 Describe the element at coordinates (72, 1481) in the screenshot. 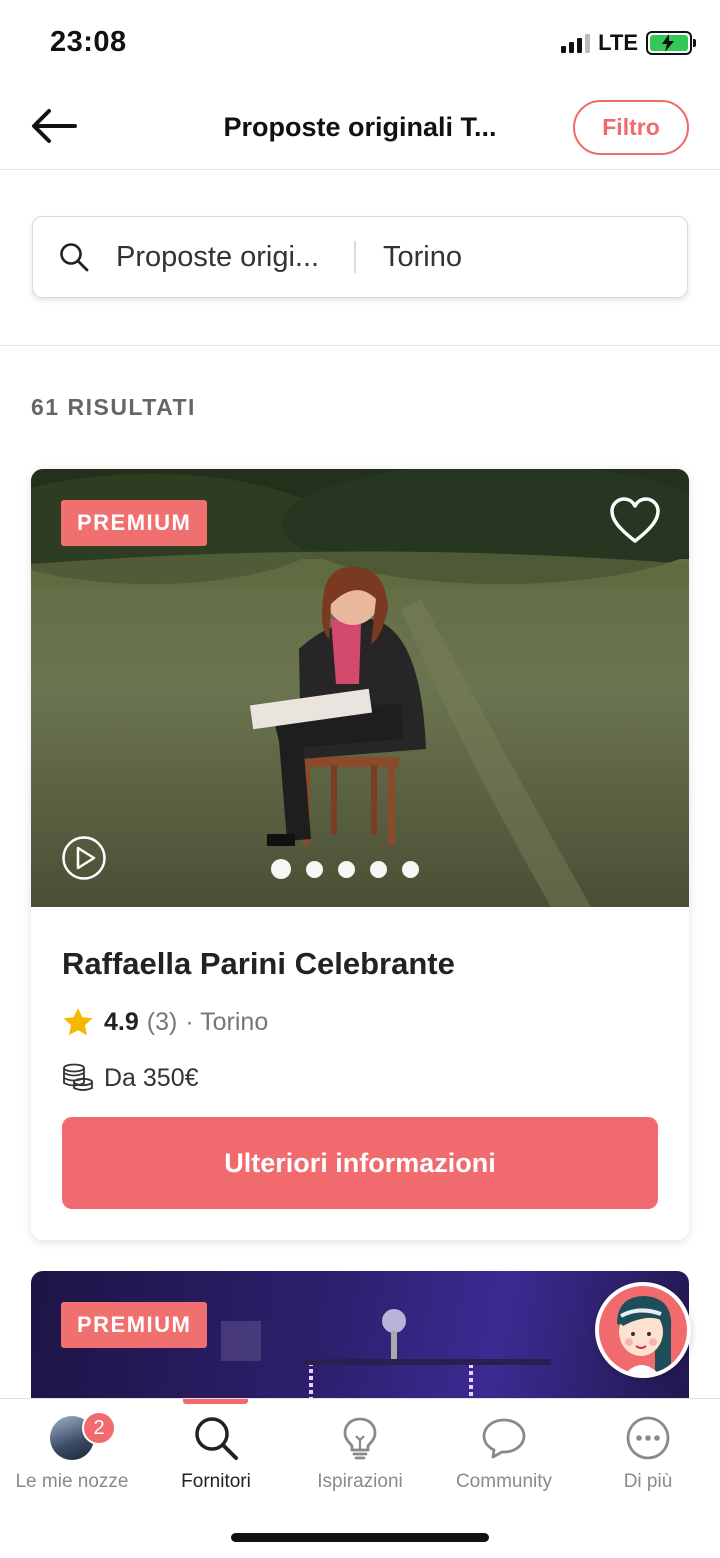

I see `tab-label: Le mie nozze` at that location.